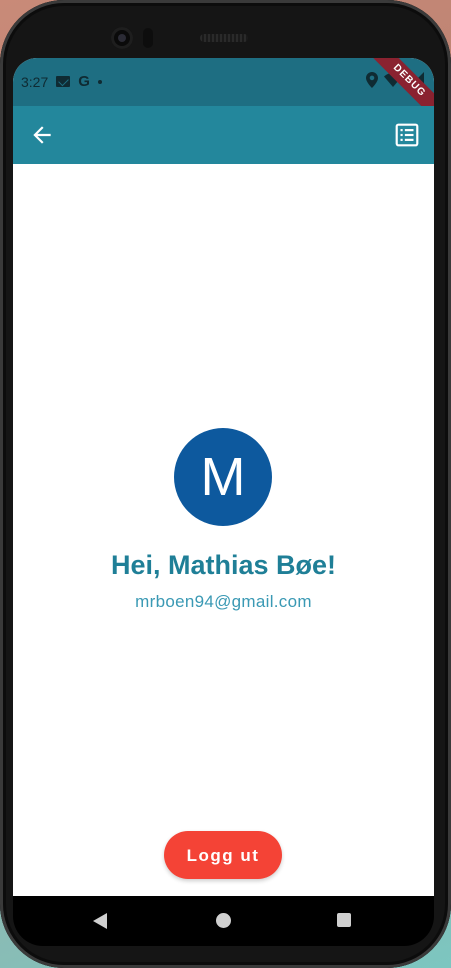  What do you see at coordinates (223, 565) in the screenshot?
I see `greeting-title: Hei, Mathias Bøe!` at bounding box center [223, 565].